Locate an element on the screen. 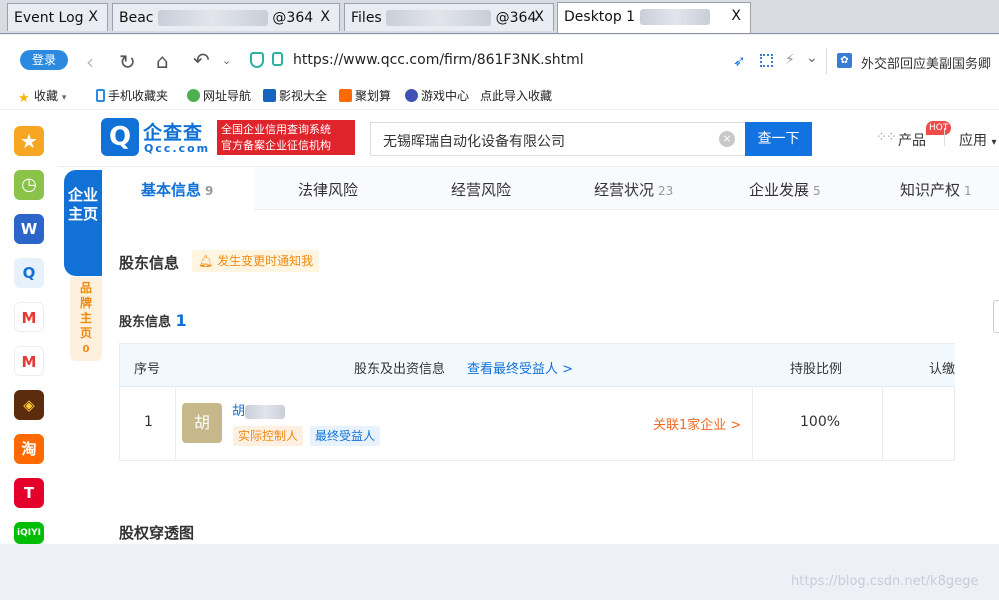  change-notify-button: 🔔︎ 发生变更时通知我 is located at coordinates (256, 261).